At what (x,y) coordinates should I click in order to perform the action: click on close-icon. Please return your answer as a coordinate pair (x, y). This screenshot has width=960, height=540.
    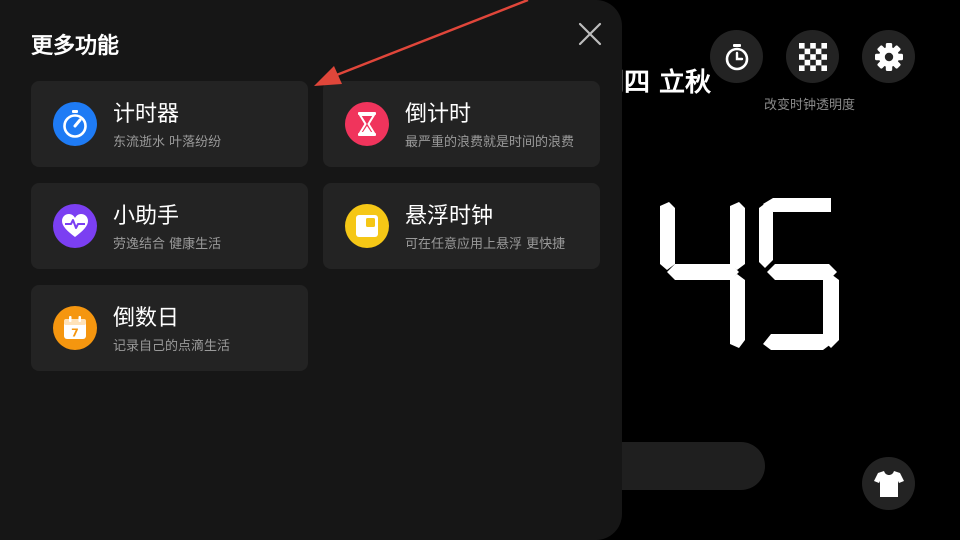
    Looking at the image, I should click on (590, 34).